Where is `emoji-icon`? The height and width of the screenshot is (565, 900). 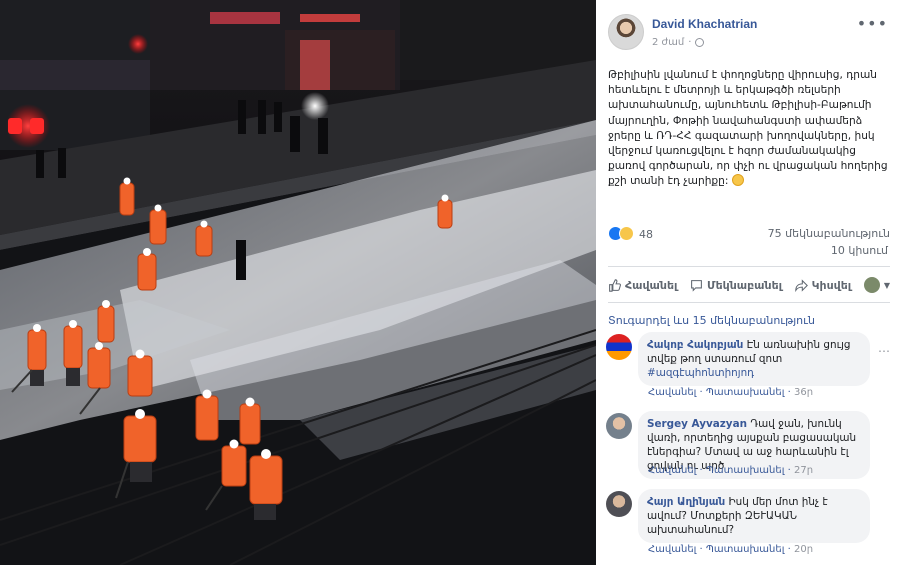
emoji-icon is located at coordinates (737, 180).